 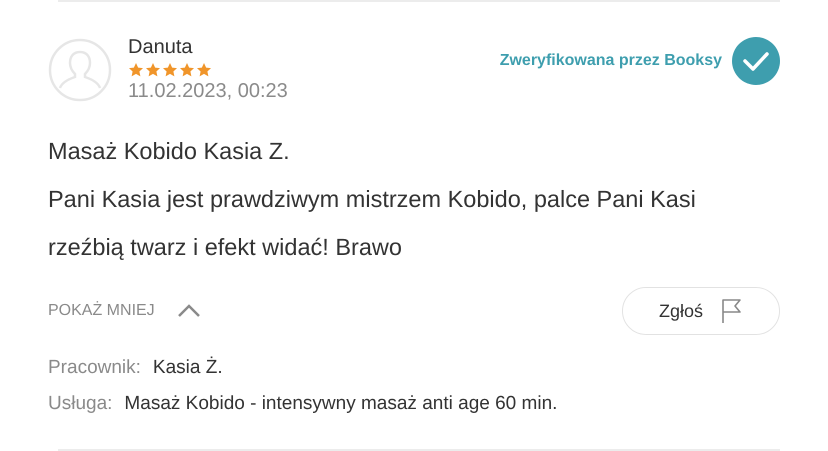 What do you see at coordinates (341, 404) in the screenshot?
I see `detail-value: Masaż Kobido - intensywny masaż anti age 60 min.` at bounding box center [341, 404].